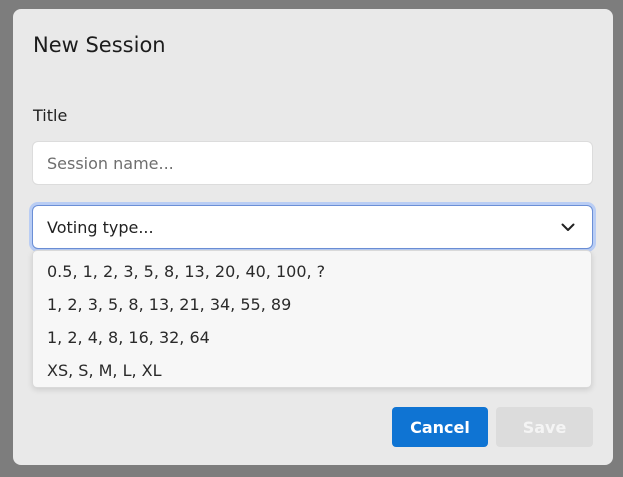  Describe the element at coordinates (440, 427) in the screenshot. I see `cancel-button: Cancel` at that location.